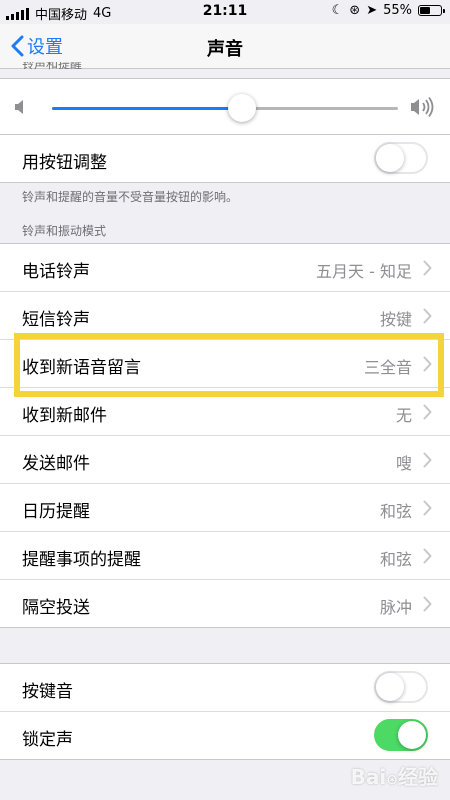 The height and width of the screenshot is (800, 450). I want to click on button-adjust-label: 用按钮调整, so click(64, 163).